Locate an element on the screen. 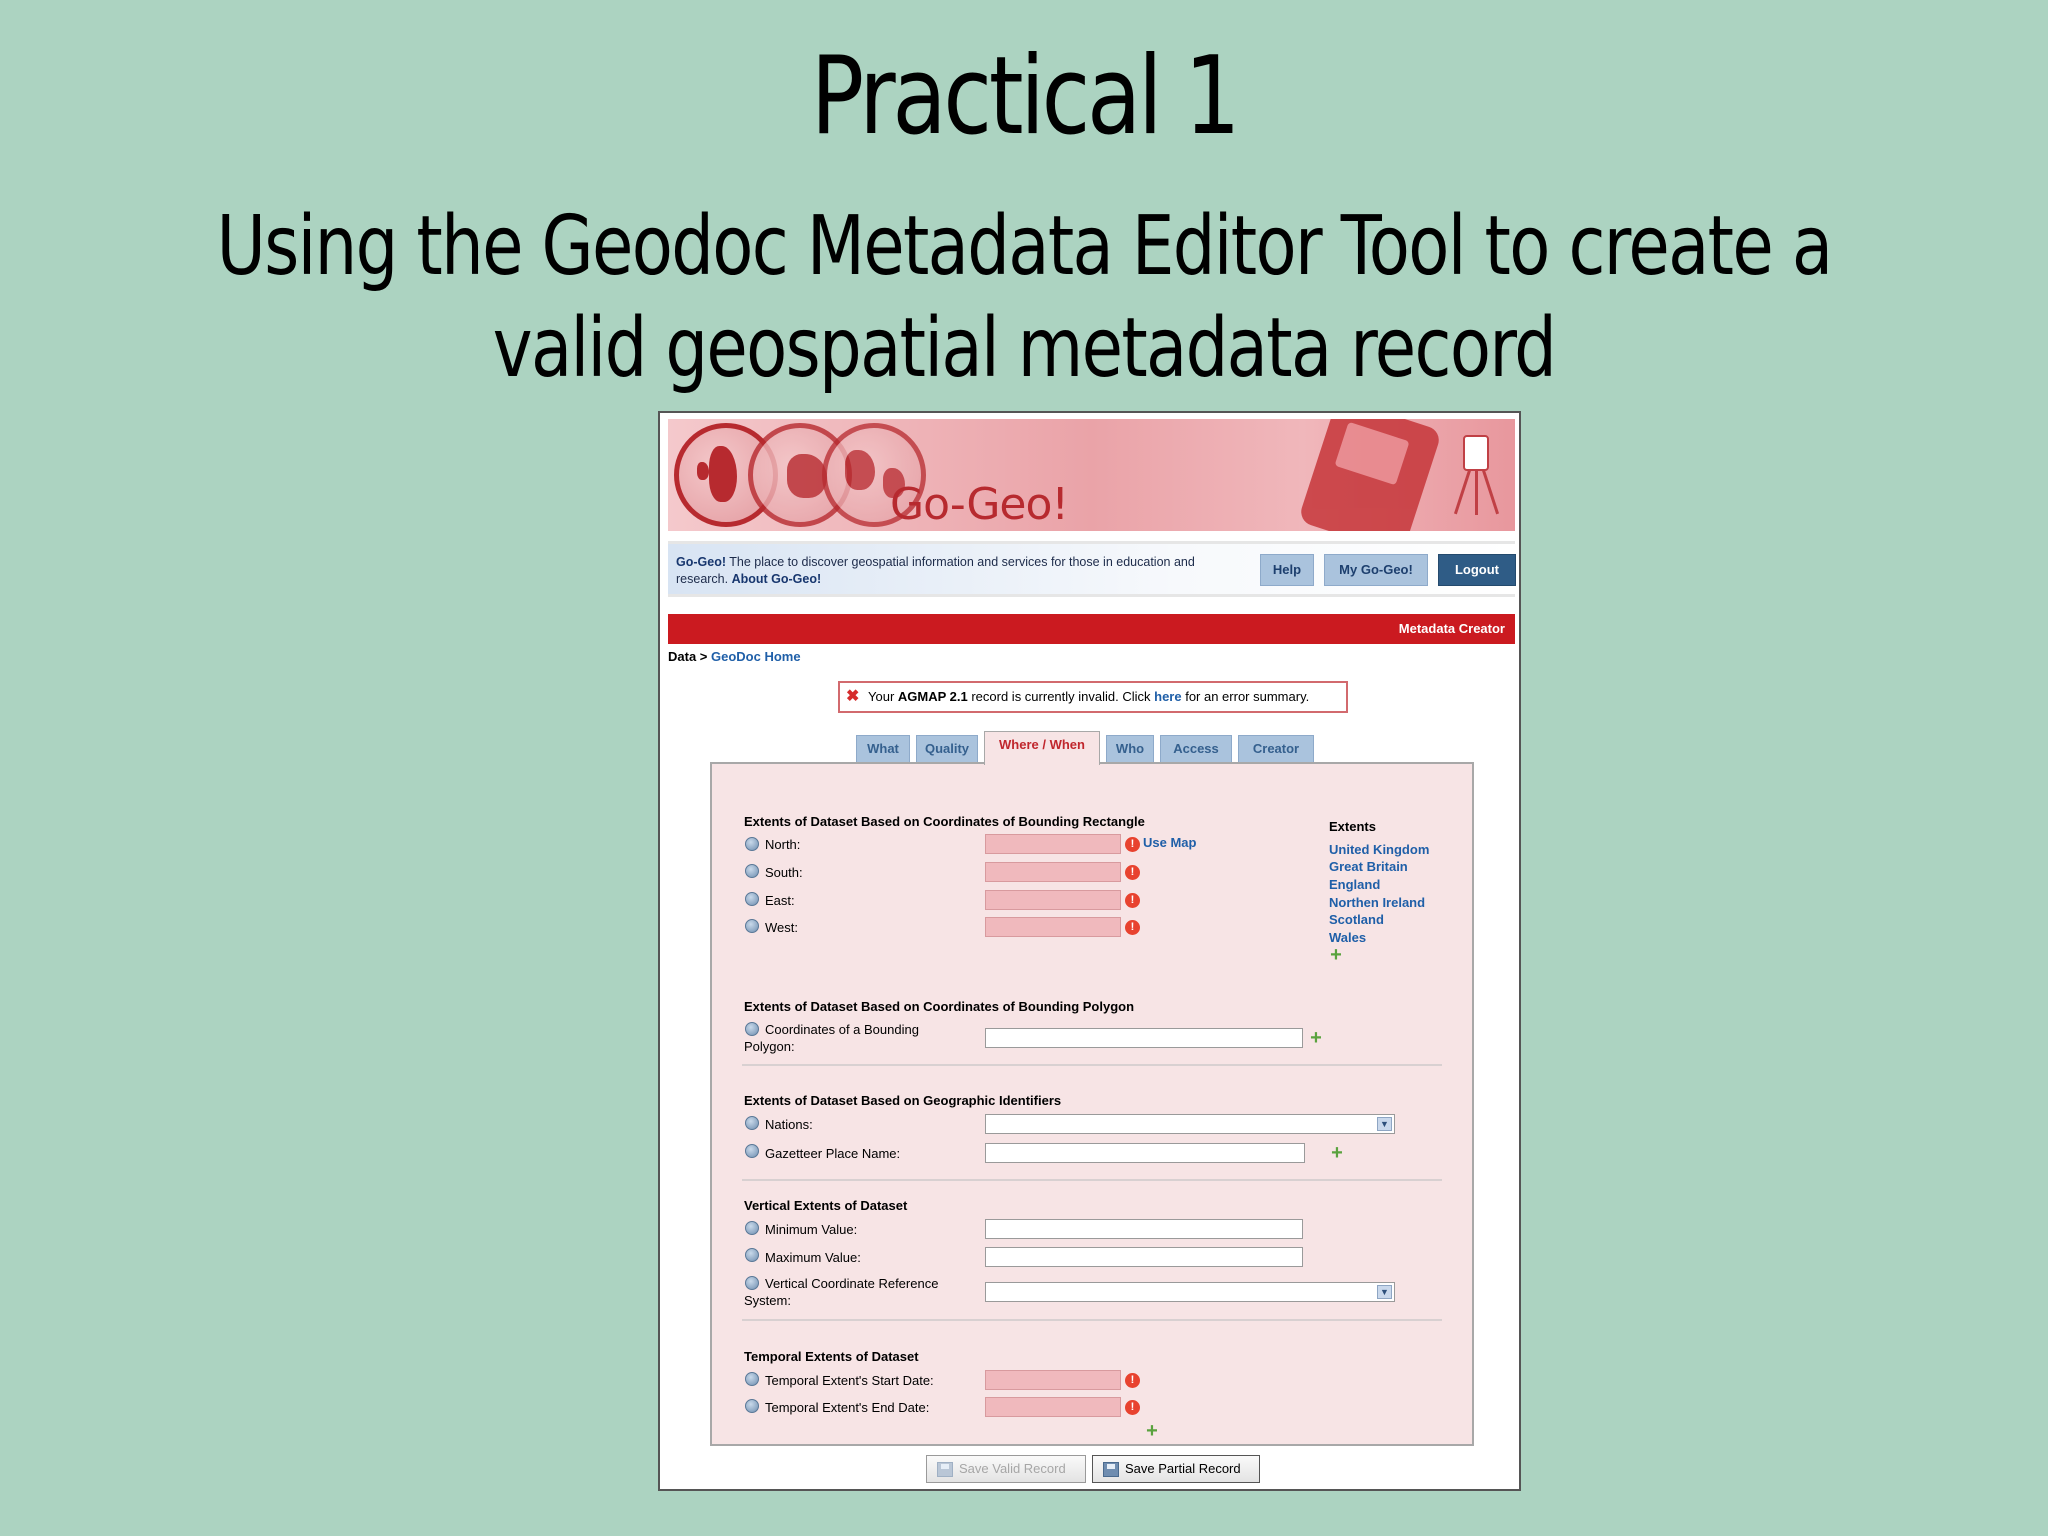  brand-name: Go-Geo! is located at coordinates (701, 562).